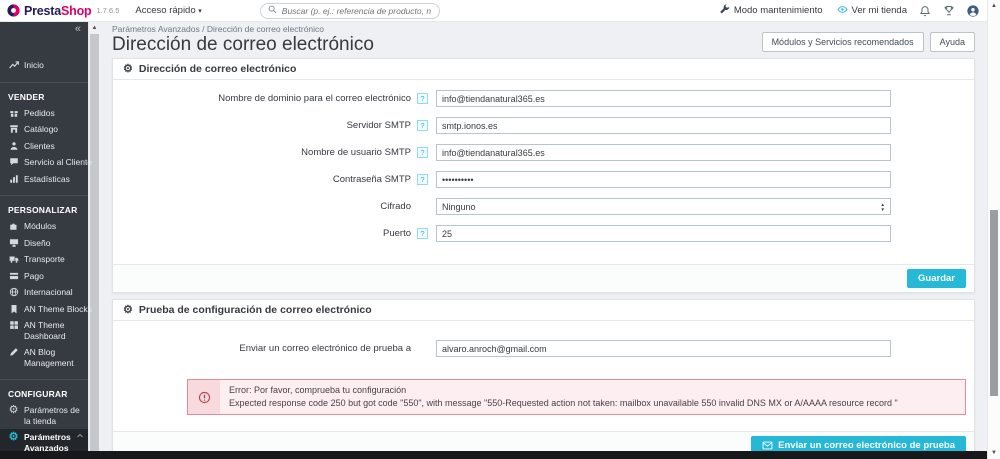 The height and width of the screenshot is (459, 1000). I want to click on smtp-server-input, so click(663, 125).